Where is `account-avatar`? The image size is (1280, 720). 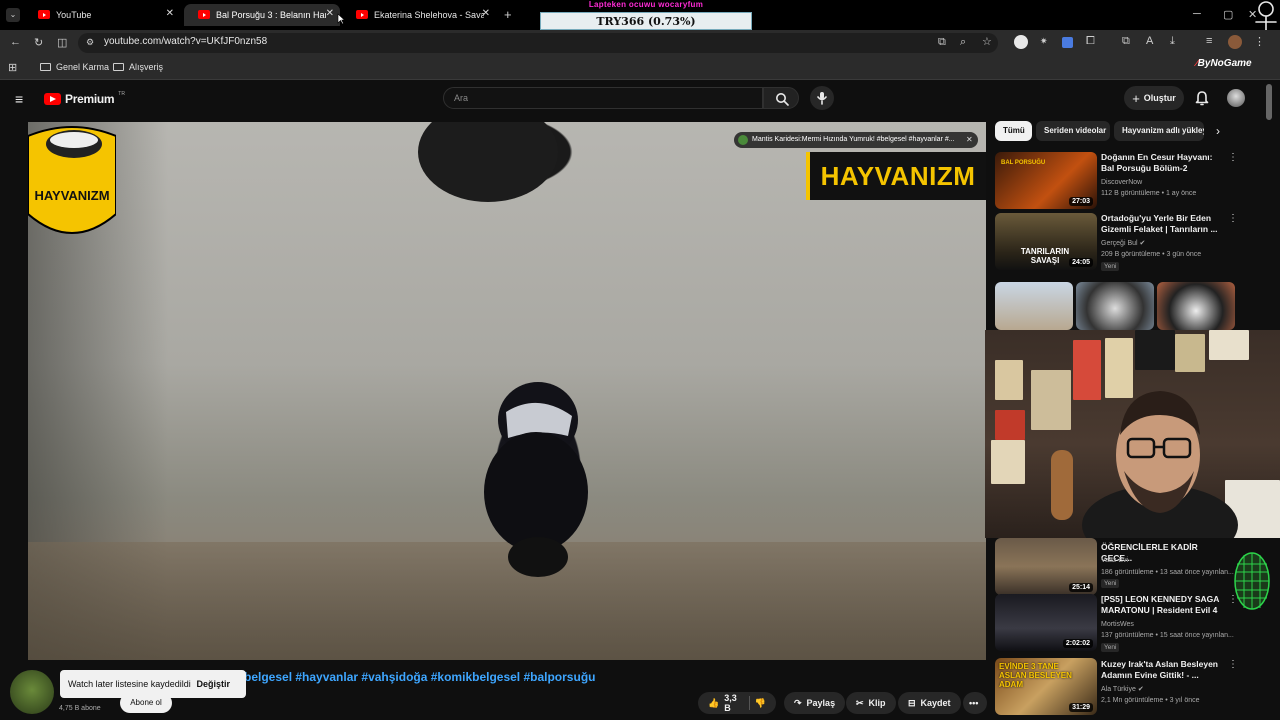
account-avatar is located at coordinates (1236, 98).